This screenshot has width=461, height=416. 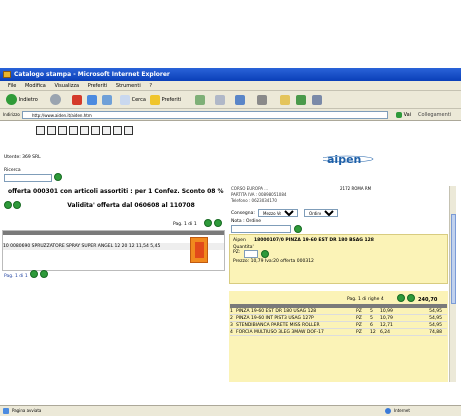 I want to click on refresh-button, so click(x=92, y=100).